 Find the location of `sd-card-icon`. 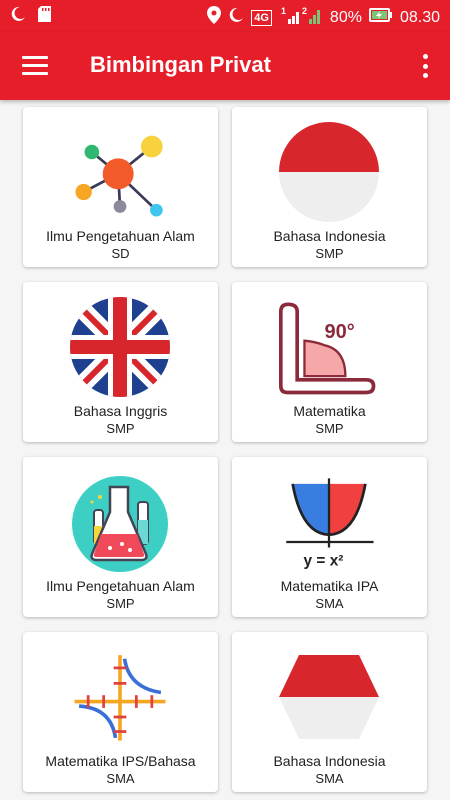

sd-card-icon is located at coordinates (44, 16).